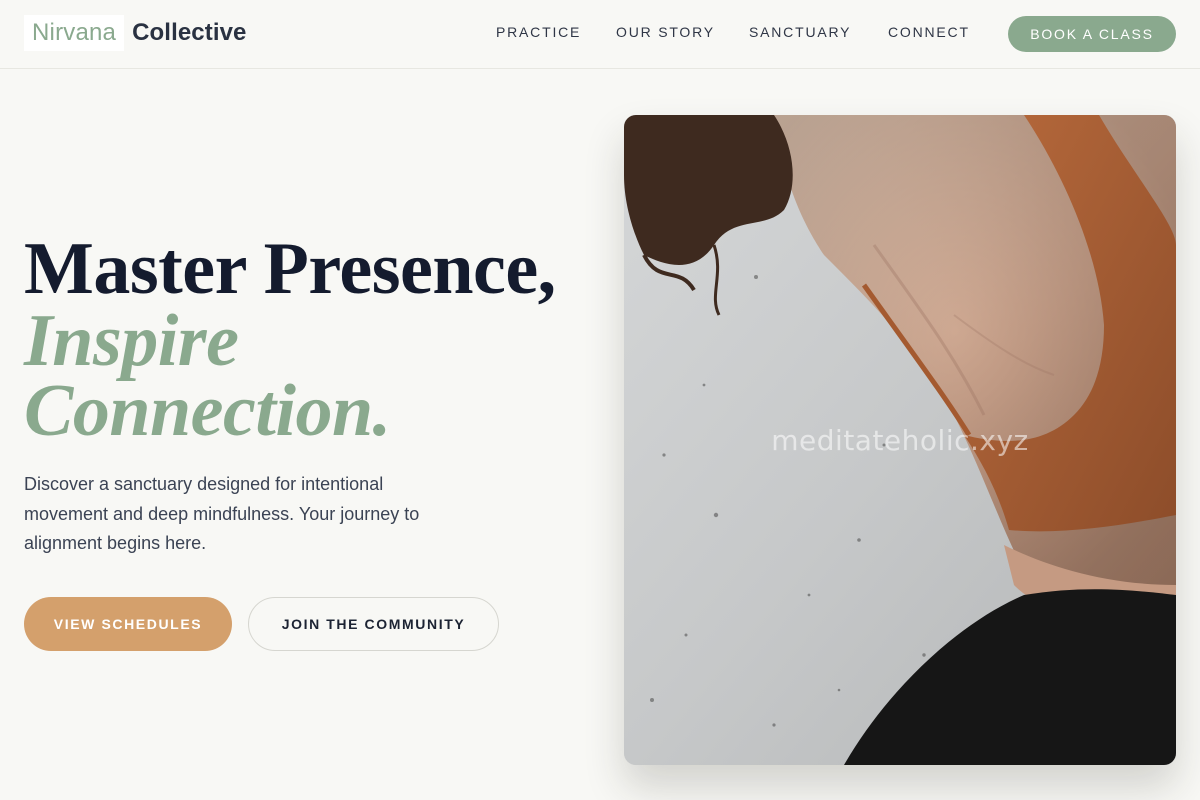 This screenshot has height=800, width=1200. I want to click on hero-headline: Master Presence, Inspire Connection., so click(314, 340).